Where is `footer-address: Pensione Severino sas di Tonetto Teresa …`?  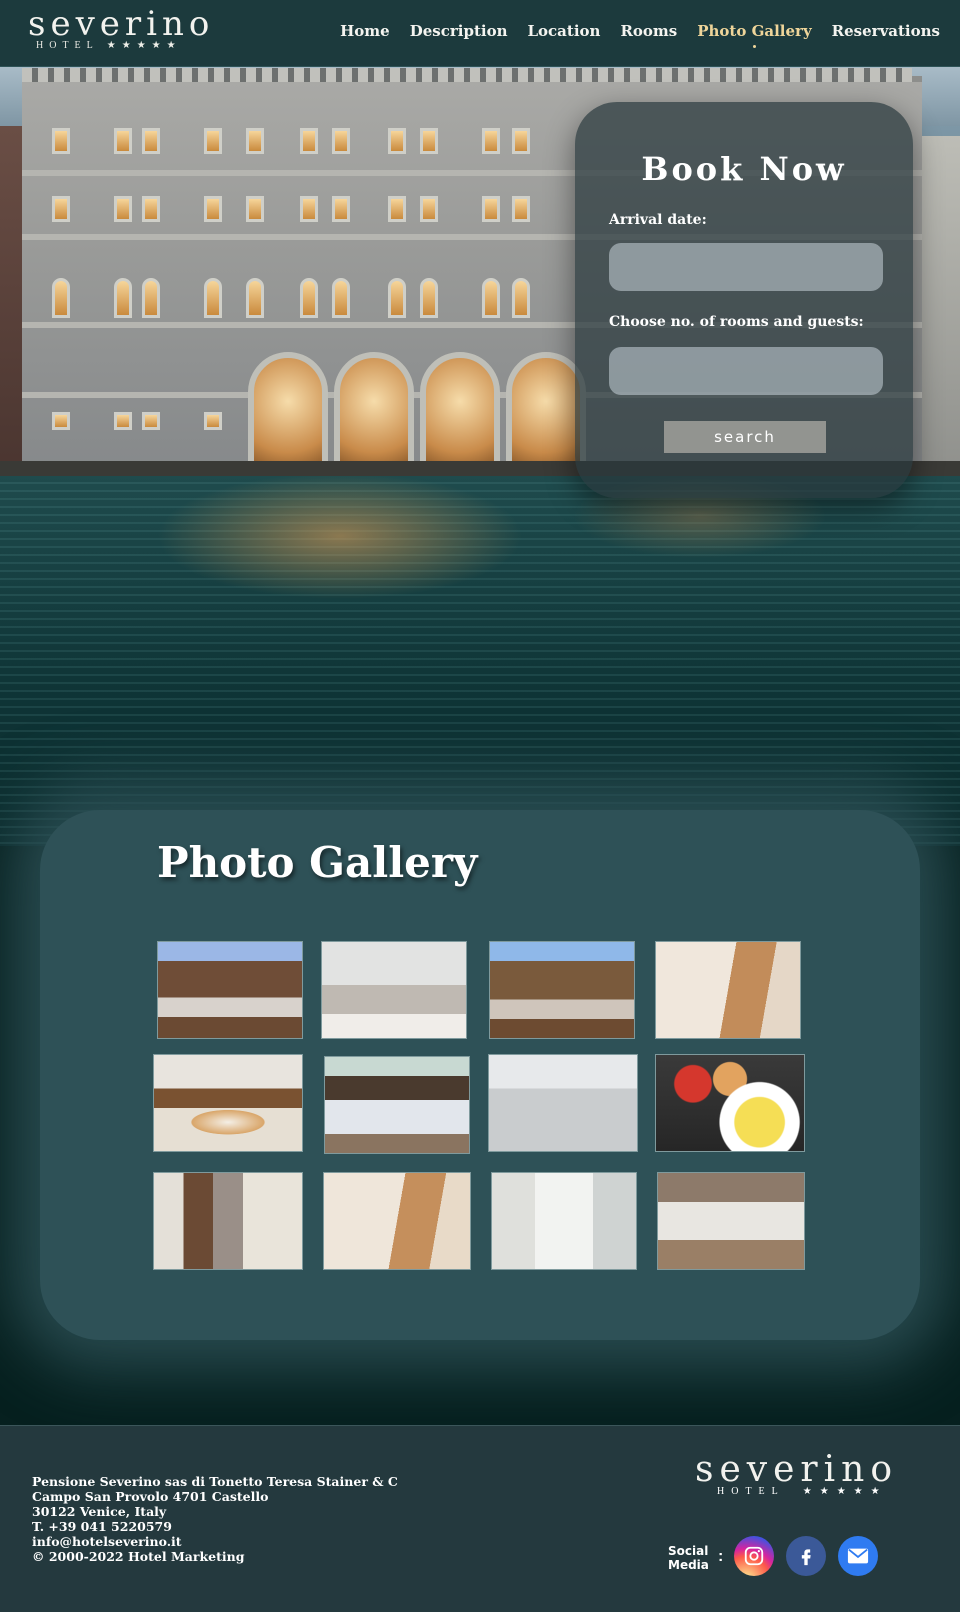
footer-address: Pensione Severino sas di Tonetto Teresa … is located at coordinates (215, 1519).